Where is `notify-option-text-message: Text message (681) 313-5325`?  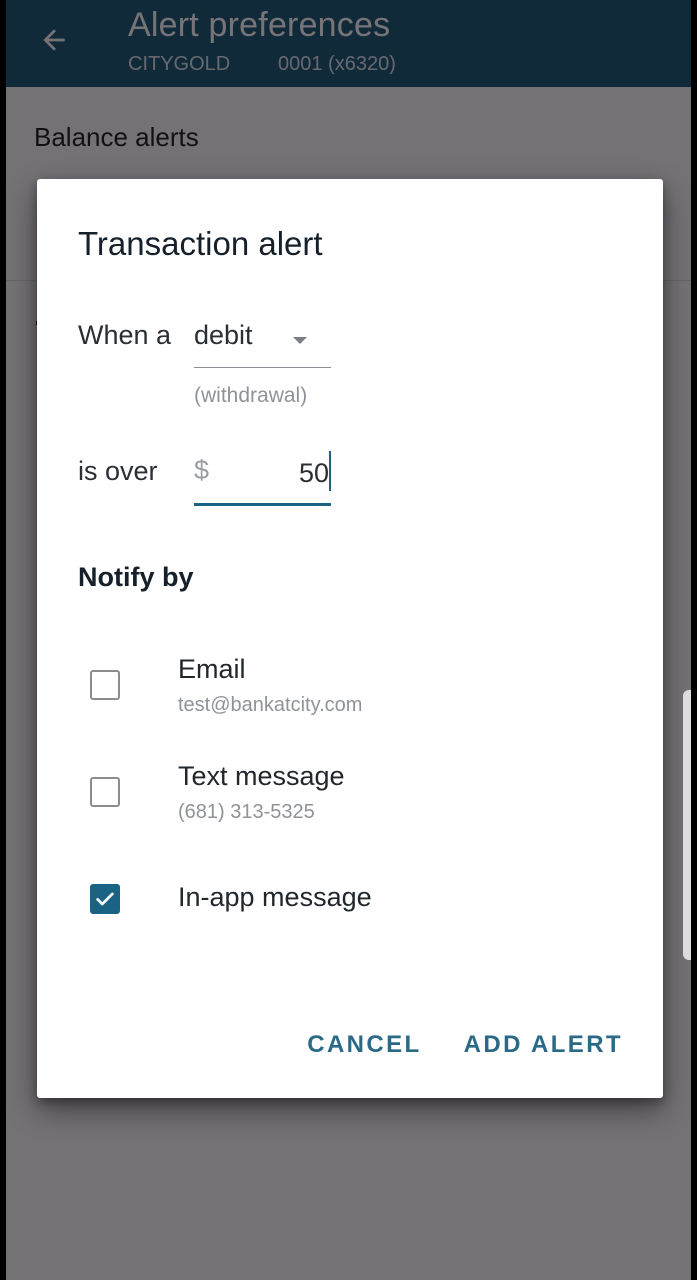
notify-option-text-message: Text message (681) 313-5325 is located at coordinates (348, 796).